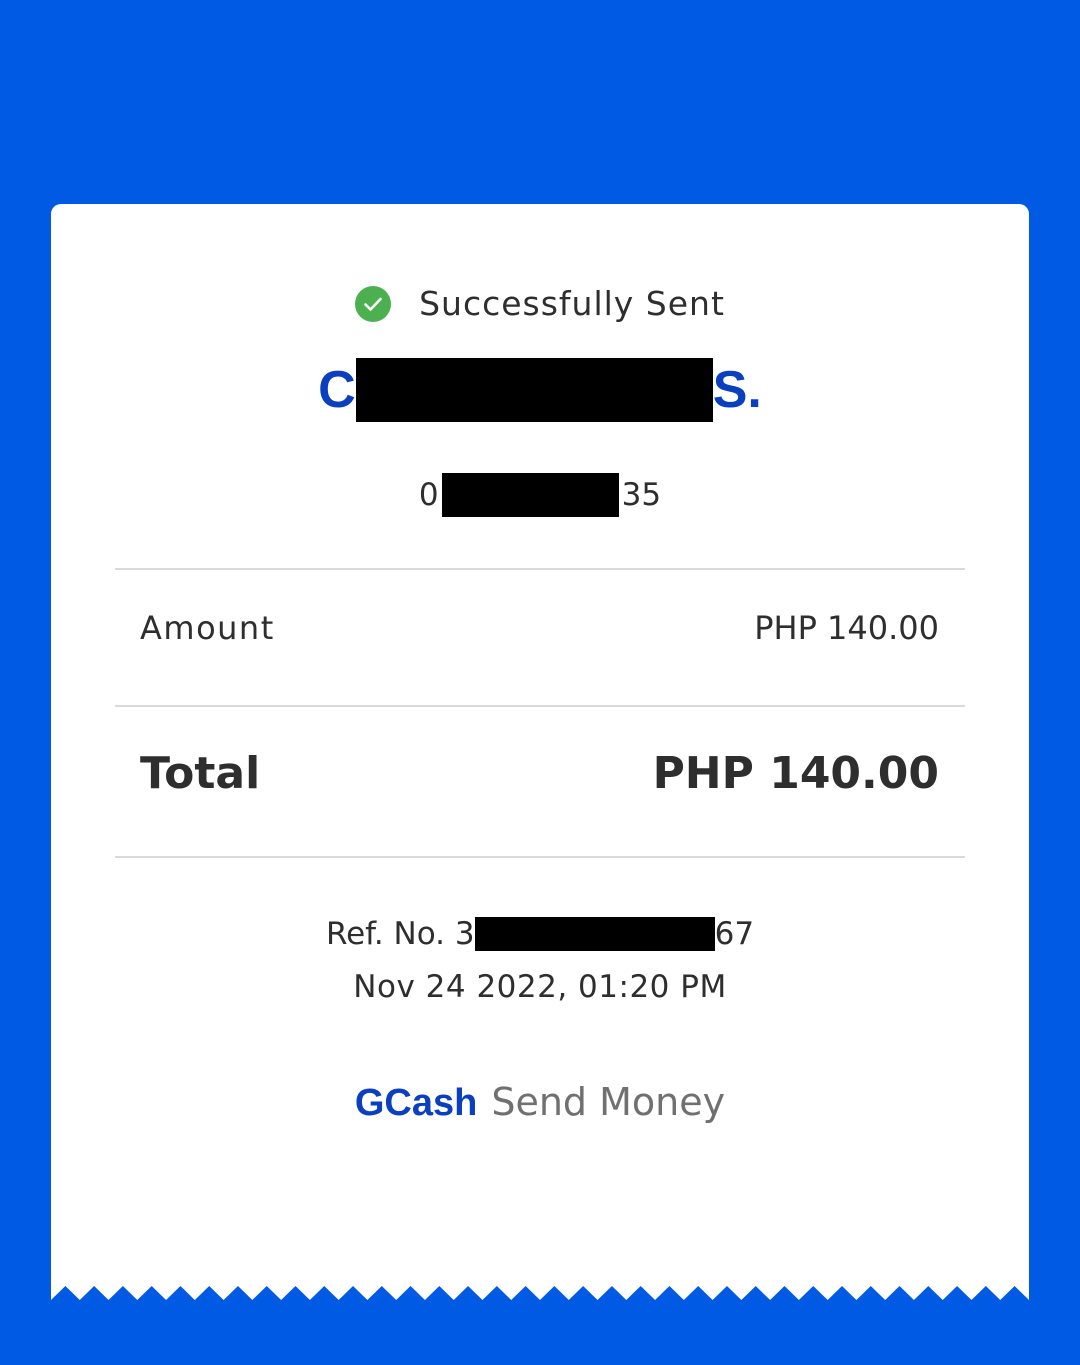 This screenshot has height=1365, width=1080. Describe the element at coordinates (373, 303) in the screenshot. I see `check-circle-icon` at that location.